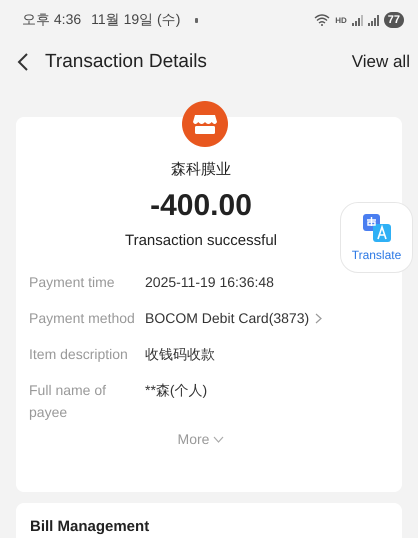 This screenshot has width=418, height=538. I want to click on detail-value: 收钱码收款, so click(180, 354).